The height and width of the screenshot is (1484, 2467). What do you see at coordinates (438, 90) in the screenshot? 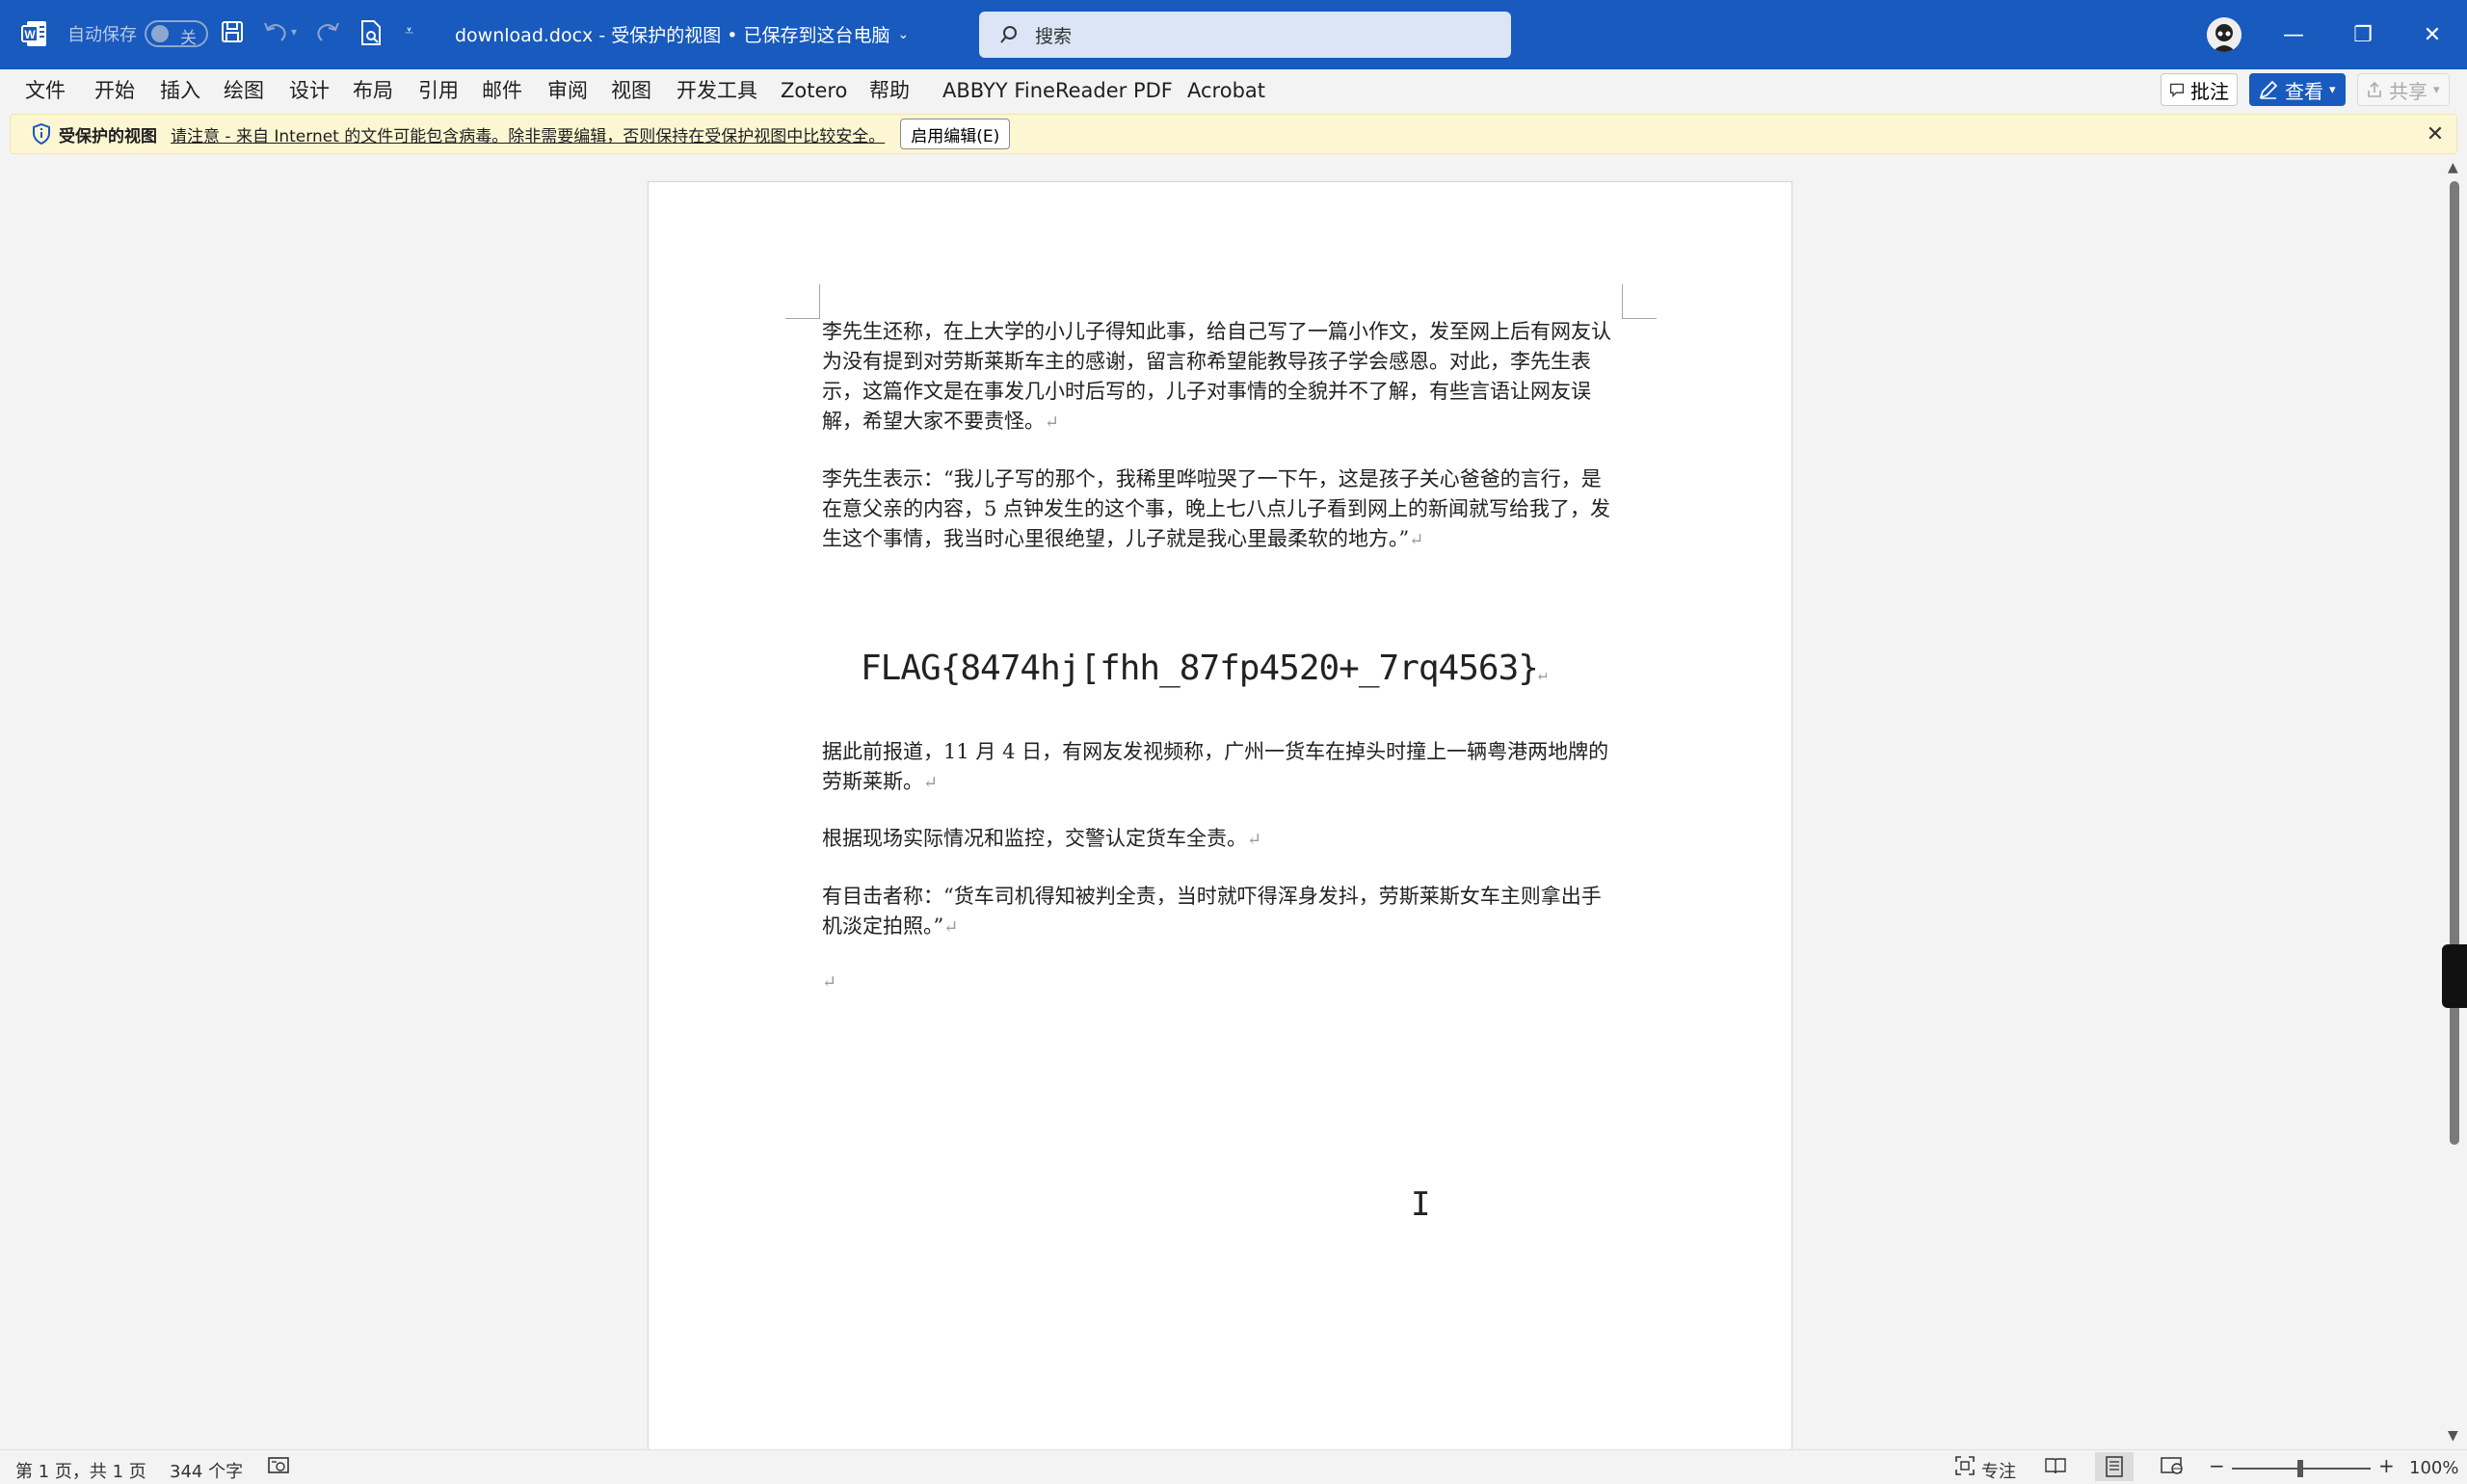
I see `tab-references: 引用` at bounding box center [438, 90].